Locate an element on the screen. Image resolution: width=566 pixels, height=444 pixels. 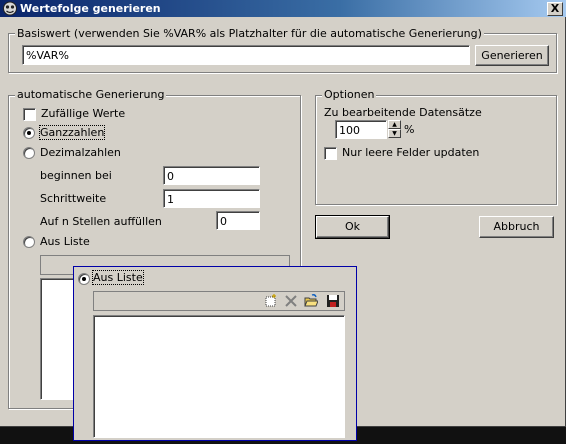
options-legend: Optionen is located at coordinates (349, 94).